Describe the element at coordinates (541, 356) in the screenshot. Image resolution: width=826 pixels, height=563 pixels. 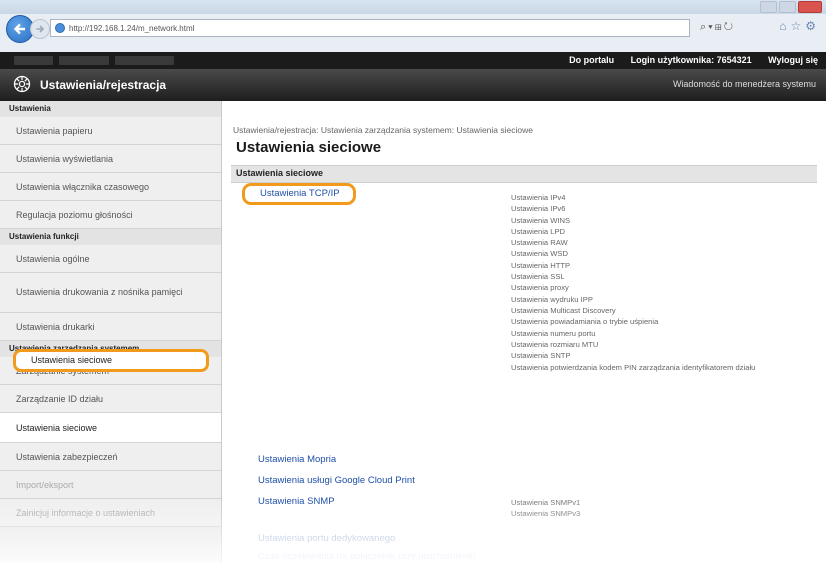
I see `list-item: Ustawienia SNTP` at that location.